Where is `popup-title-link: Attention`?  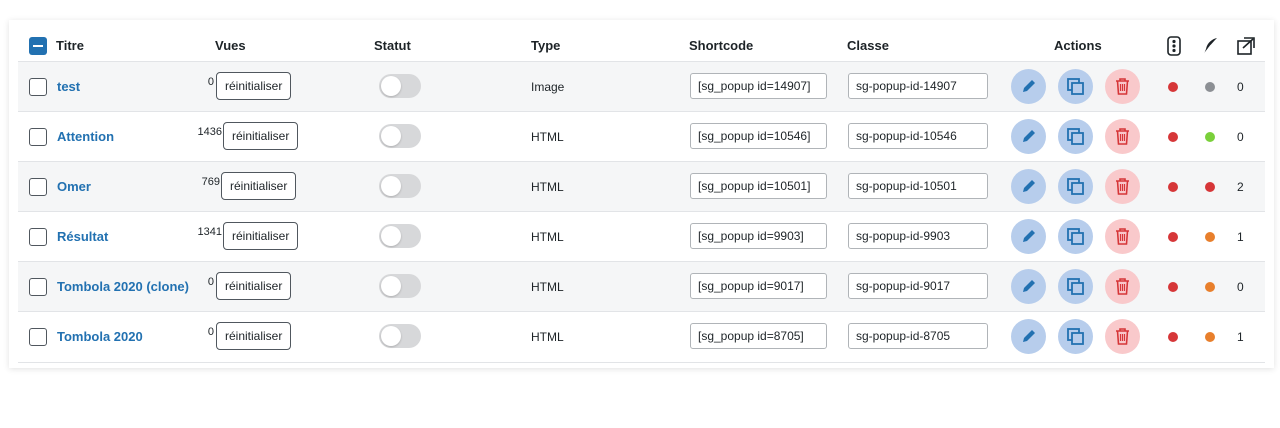 popup-title-link: Attention is located at coordinates (85, 136).